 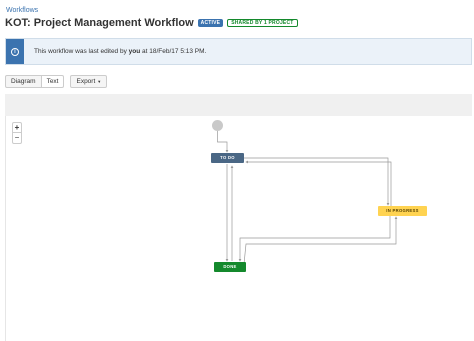 I want to click on info-strip: i, so click(x=15, y=51).